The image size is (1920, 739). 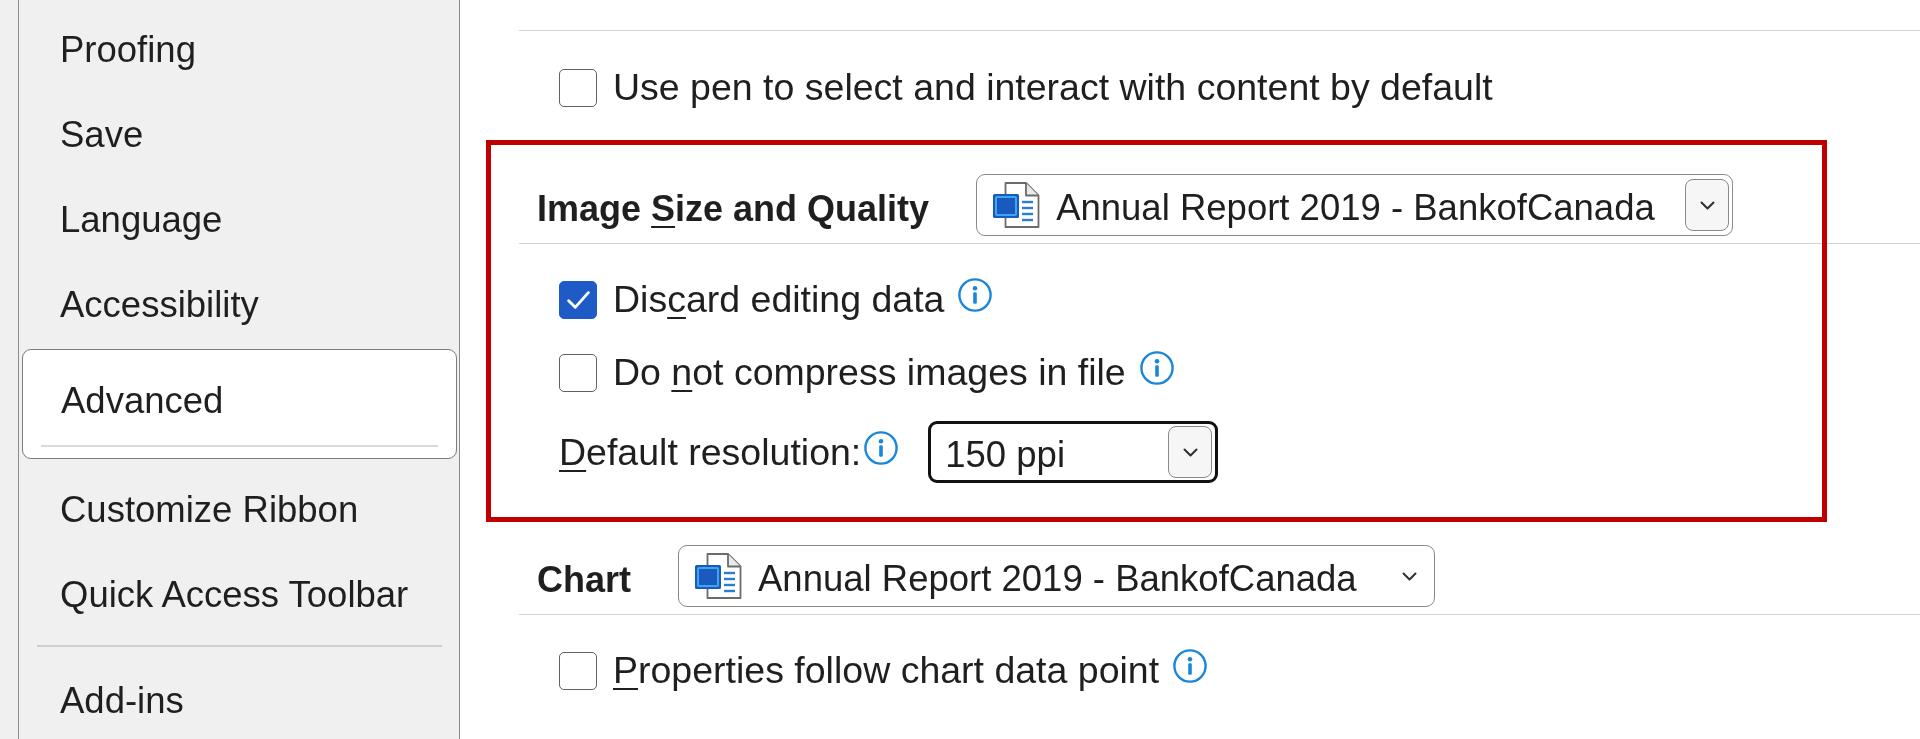 I want to click on section-heading: Chart, so click(x=584, y=580).